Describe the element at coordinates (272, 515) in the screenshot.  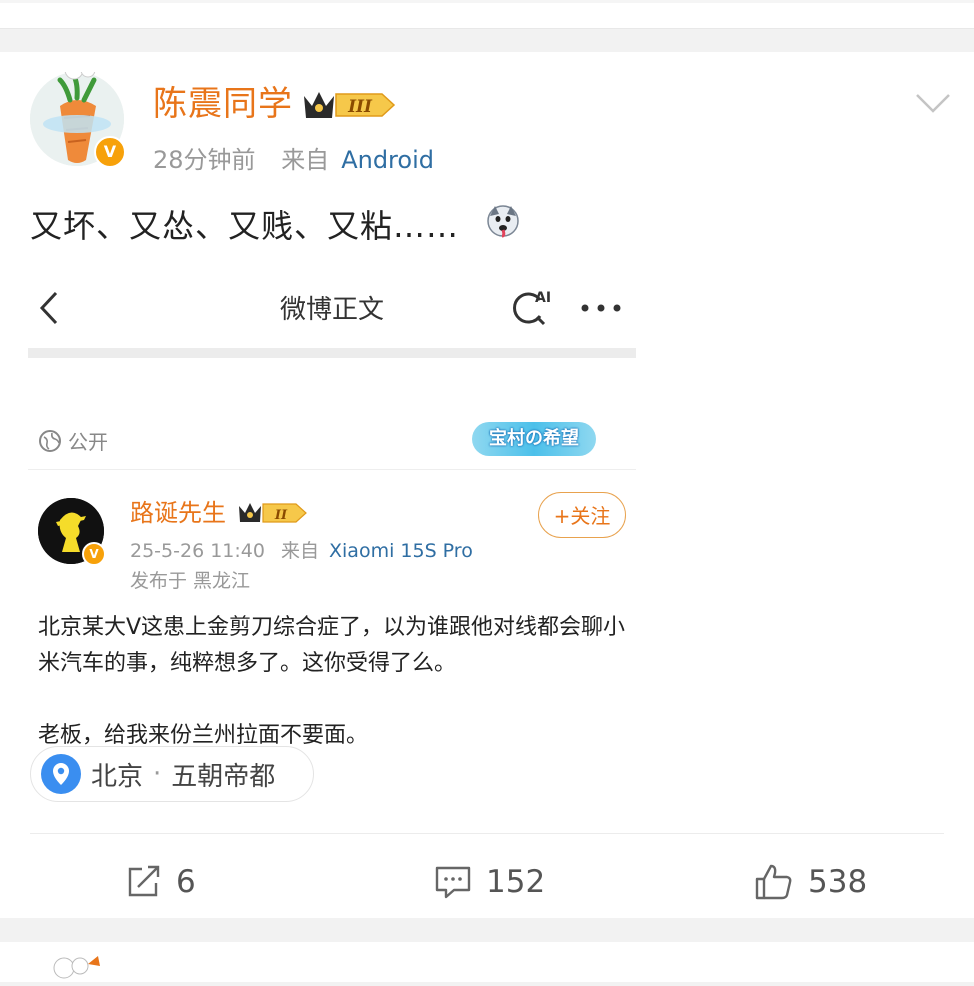
I see `level-badge: II` at that location.